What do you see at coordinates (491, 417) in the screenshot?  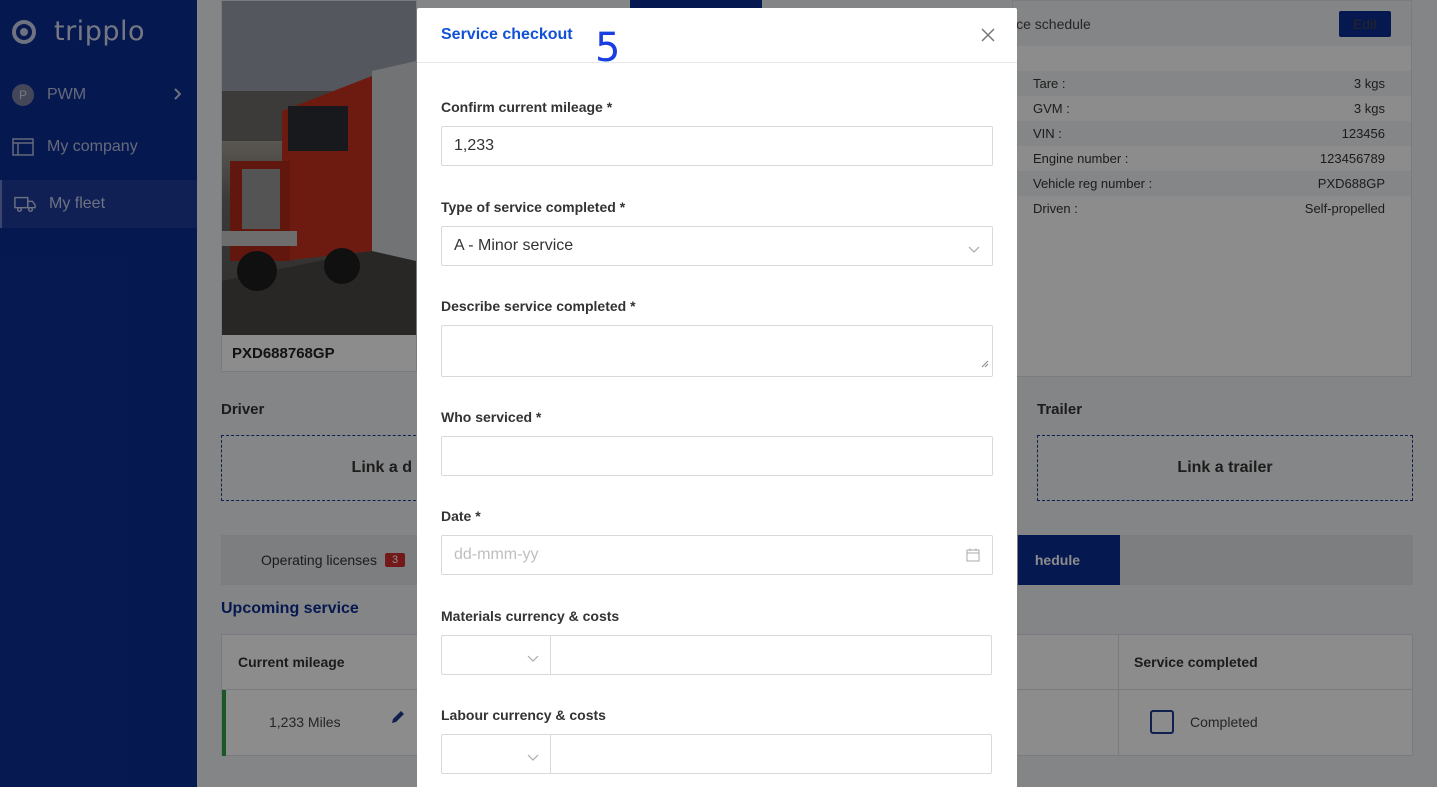 I see `who-serviced-label: Who serviced *` at bounding box center [491, 417].